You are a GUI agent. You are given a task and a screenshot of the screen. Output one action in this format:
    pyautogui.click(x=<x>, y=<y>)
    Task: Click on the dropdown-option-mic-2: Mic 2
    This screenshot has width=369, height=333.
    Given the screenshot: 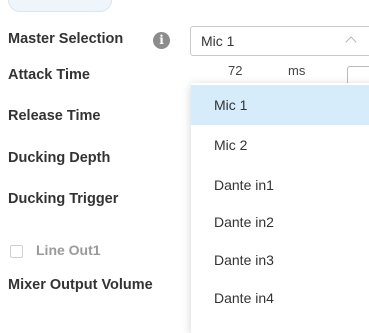 What is the action you would take?
    pyautogui.click(x=280, y=145)
    